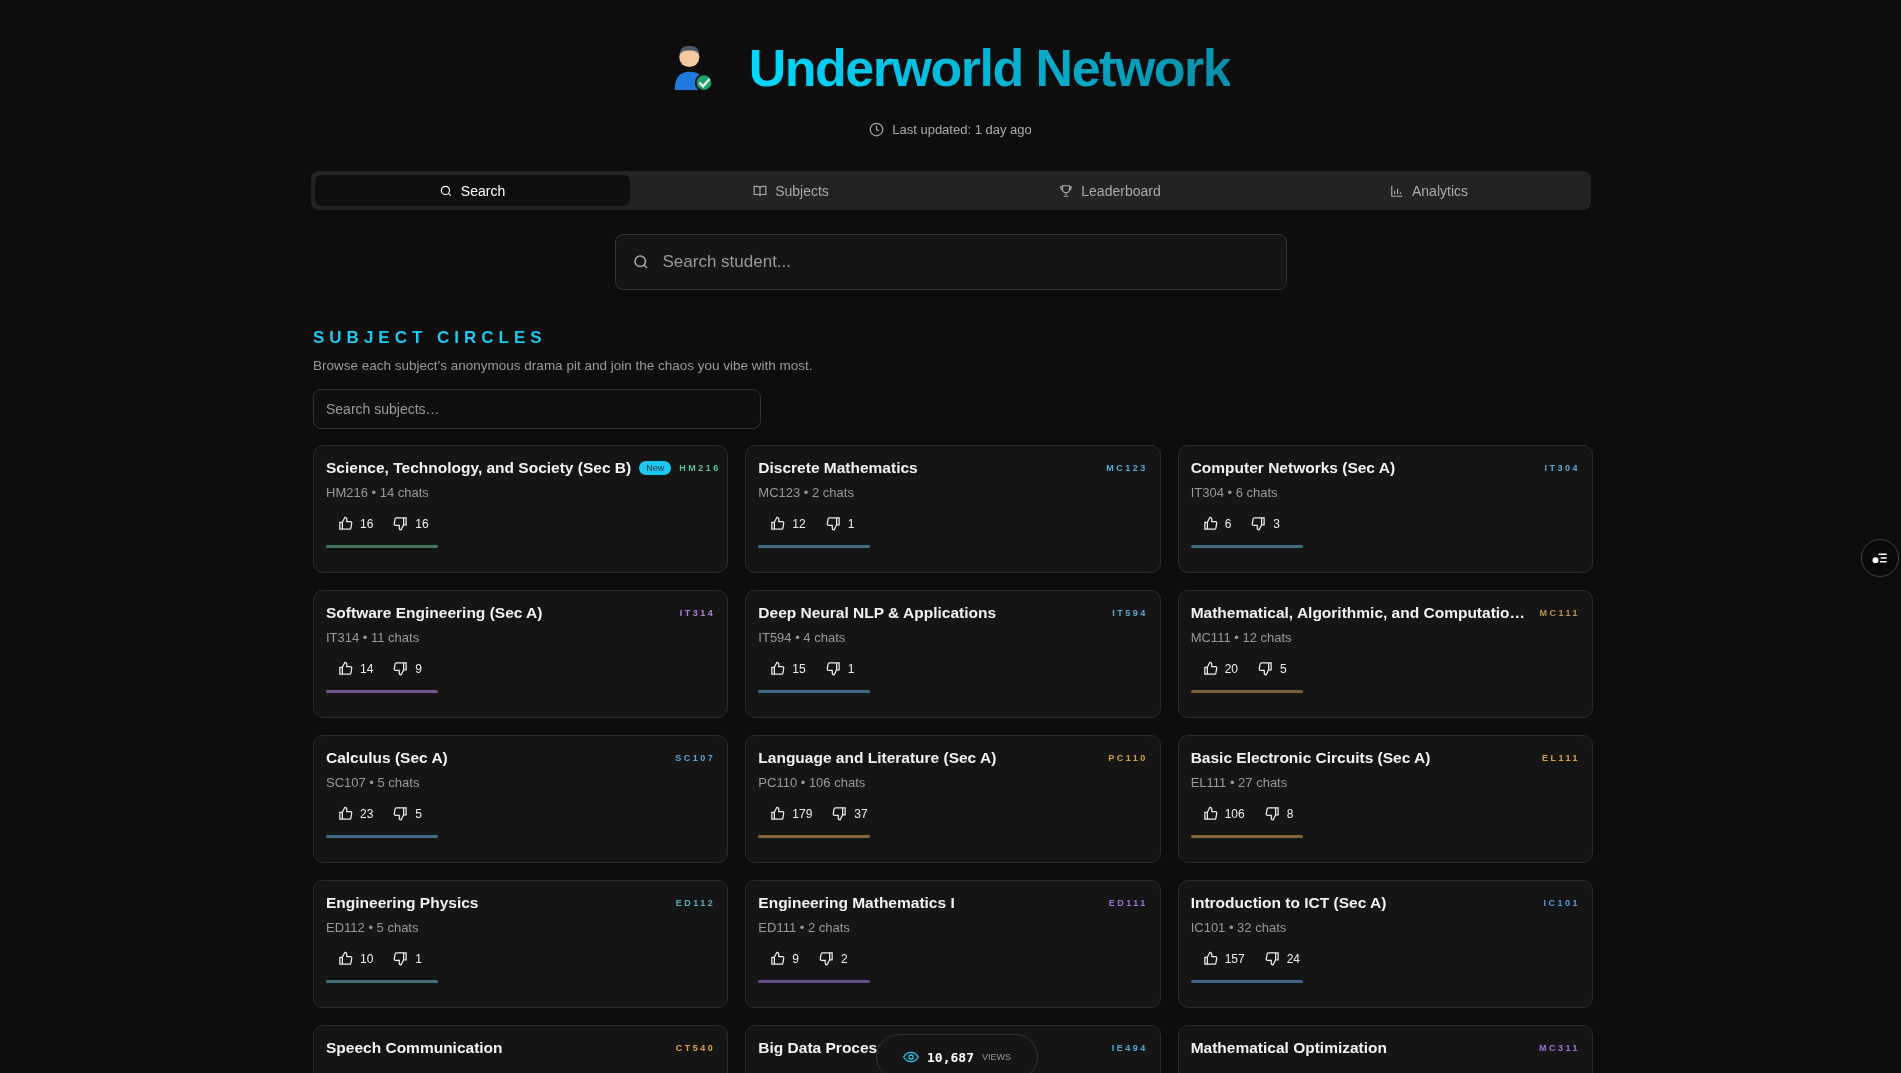 The width and height of the screenshot is (1901, 1073). What do you see at coordinates (1293, 468) in the screenshot?
I see `subject-title: Computer Networks (Sec A)` at bounding box center [1293, 468].